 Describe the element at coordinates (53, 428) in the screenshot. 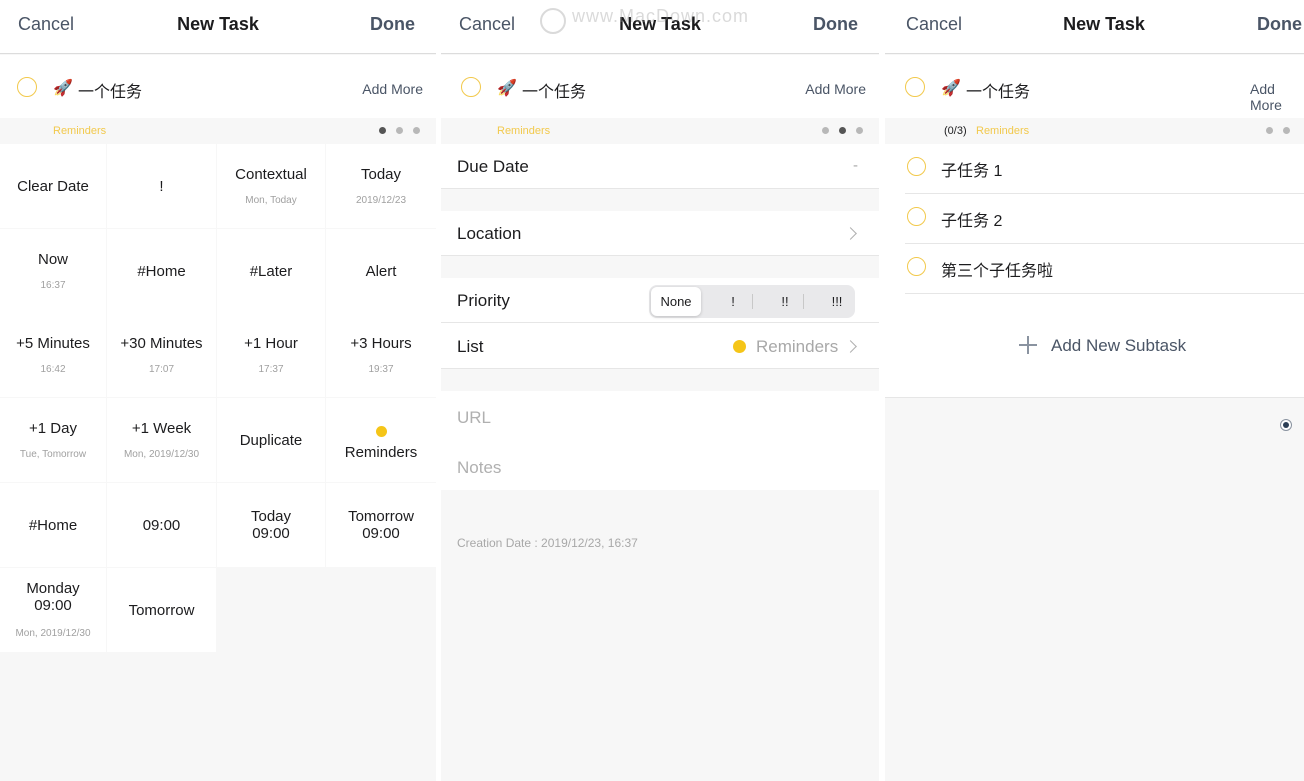

I see `quick-action-label: +1 Day` at that location.